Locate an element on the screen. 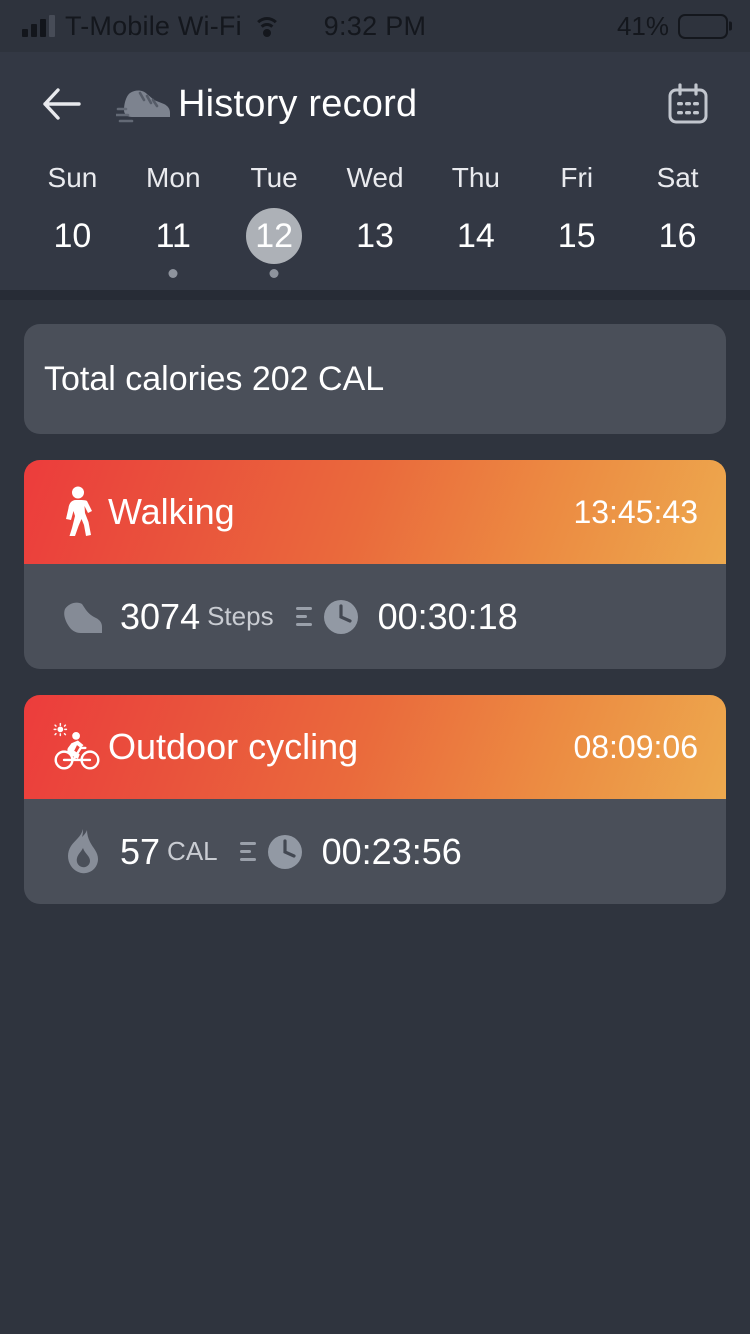  day-number-wrap: 15 is located at coordinates (577, 236).